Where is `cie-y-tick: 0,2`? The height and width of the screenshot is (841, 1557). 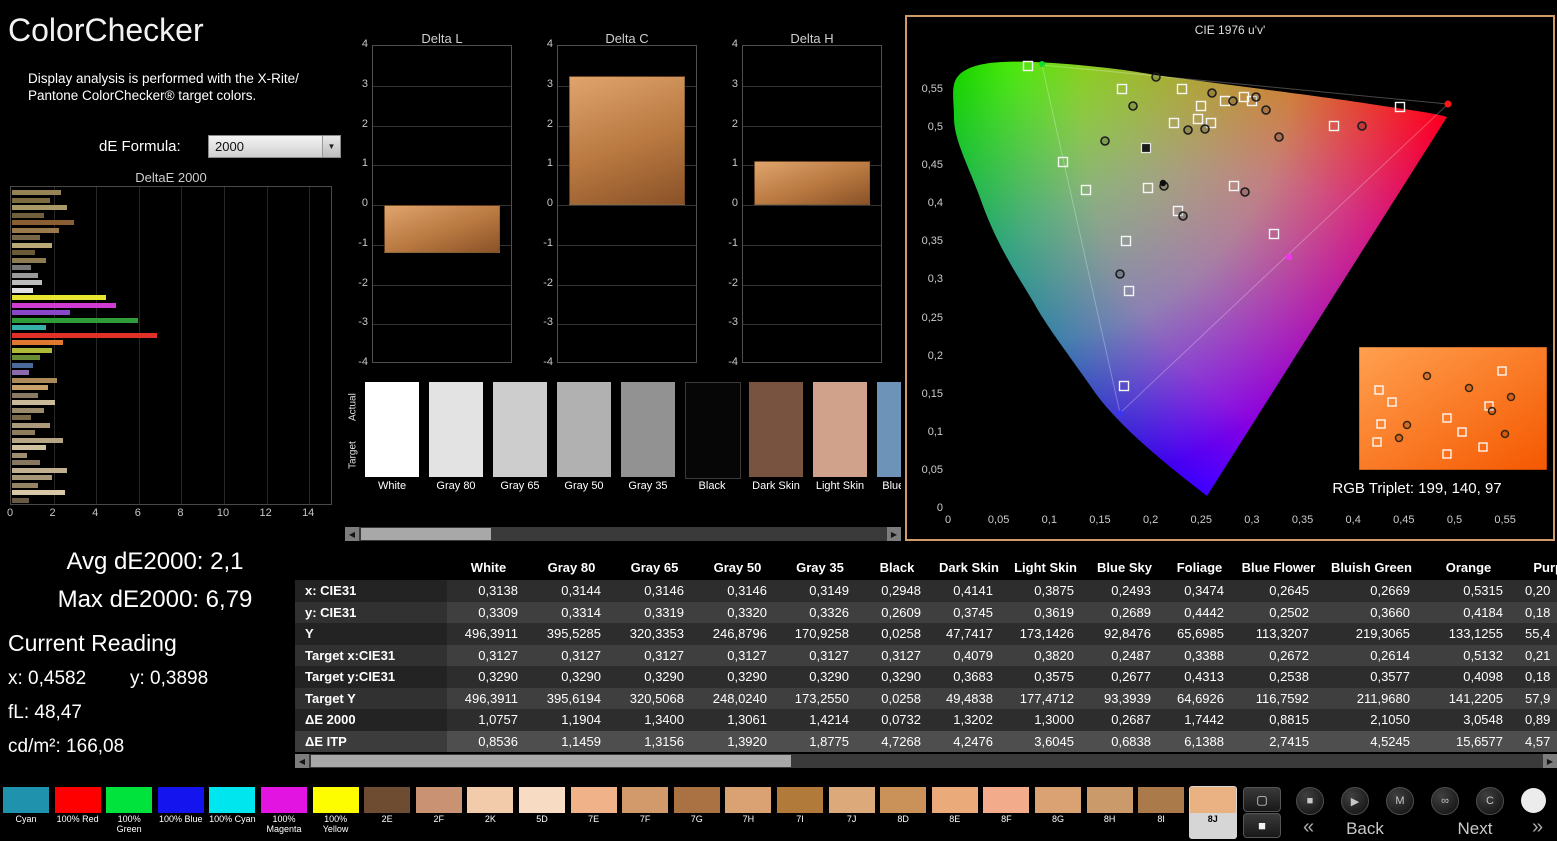 cie-y-tick: 0,2 is located at coordinates (935, 355).